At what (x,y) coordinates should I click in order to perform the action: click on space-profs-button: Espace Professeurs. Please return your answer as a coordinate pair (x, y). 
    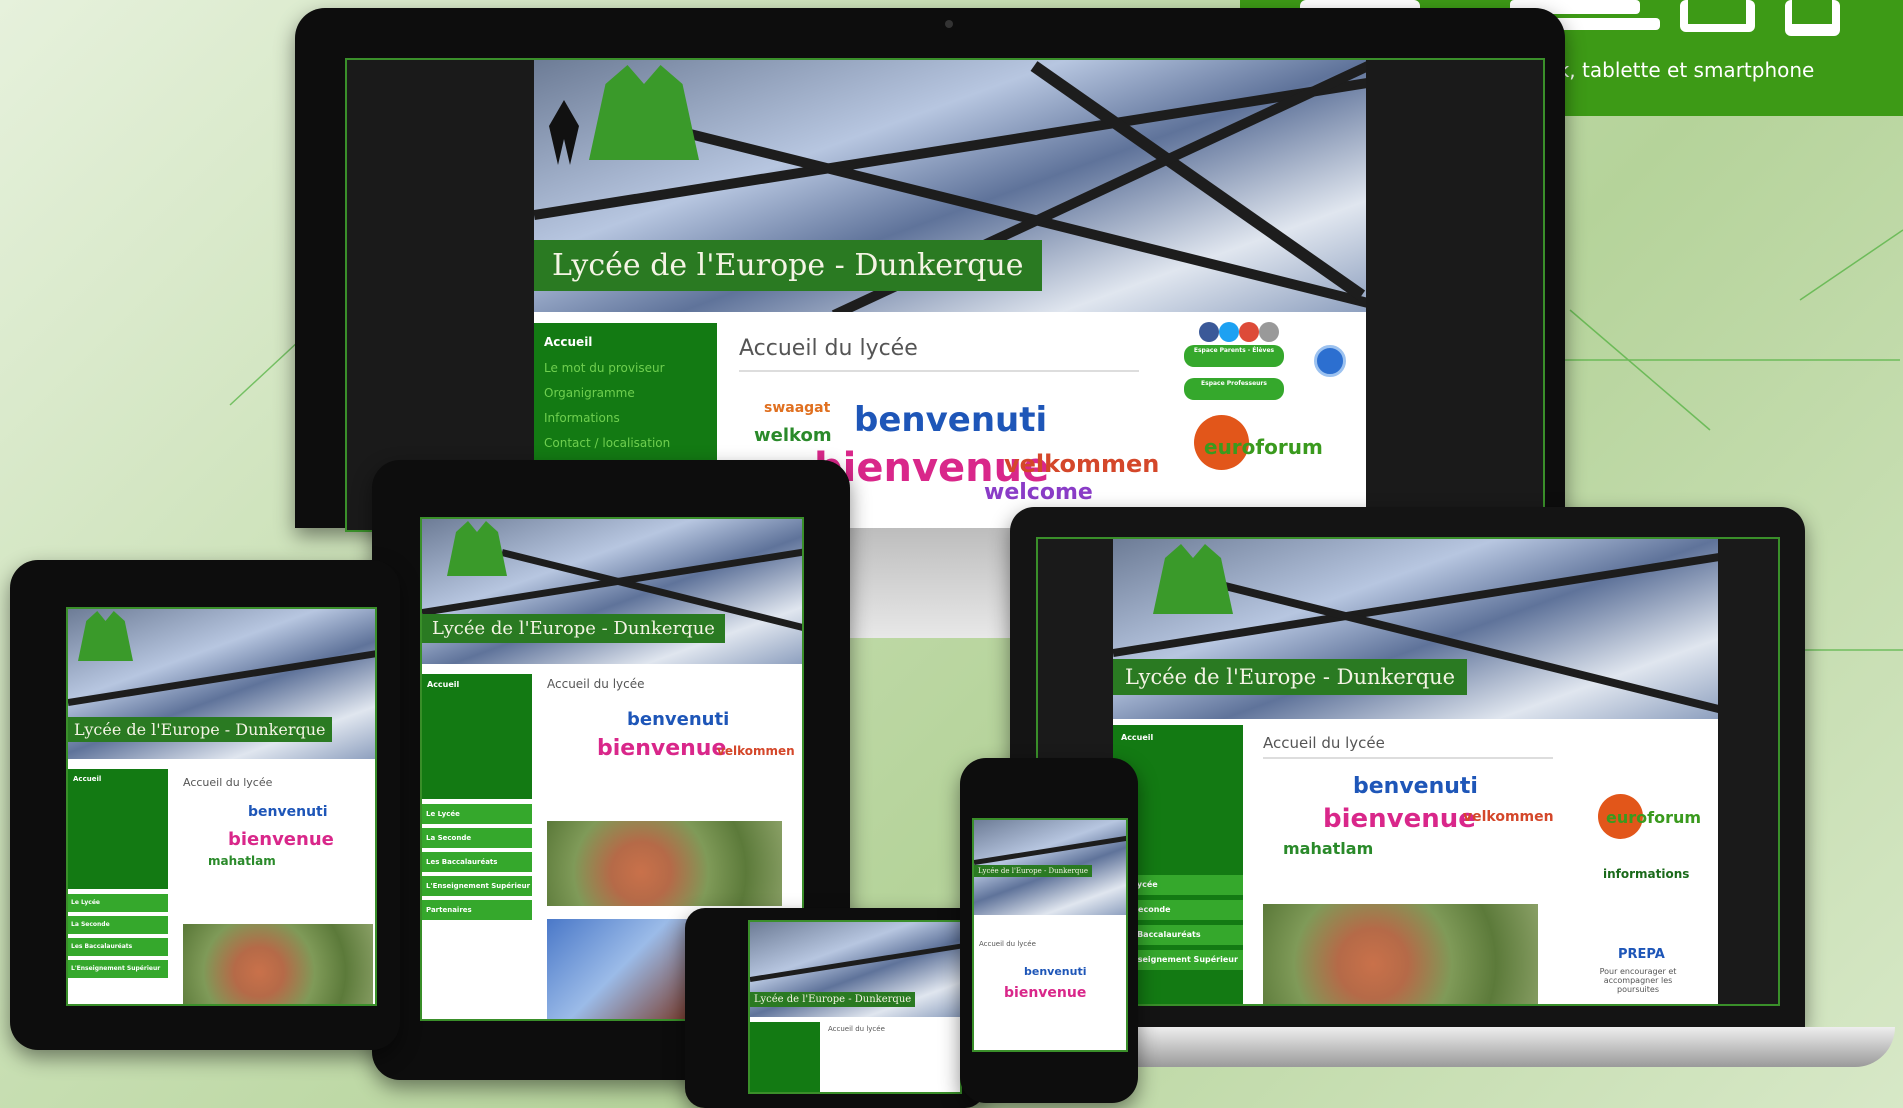
    Looking at the image, I should click on (1234, 389).